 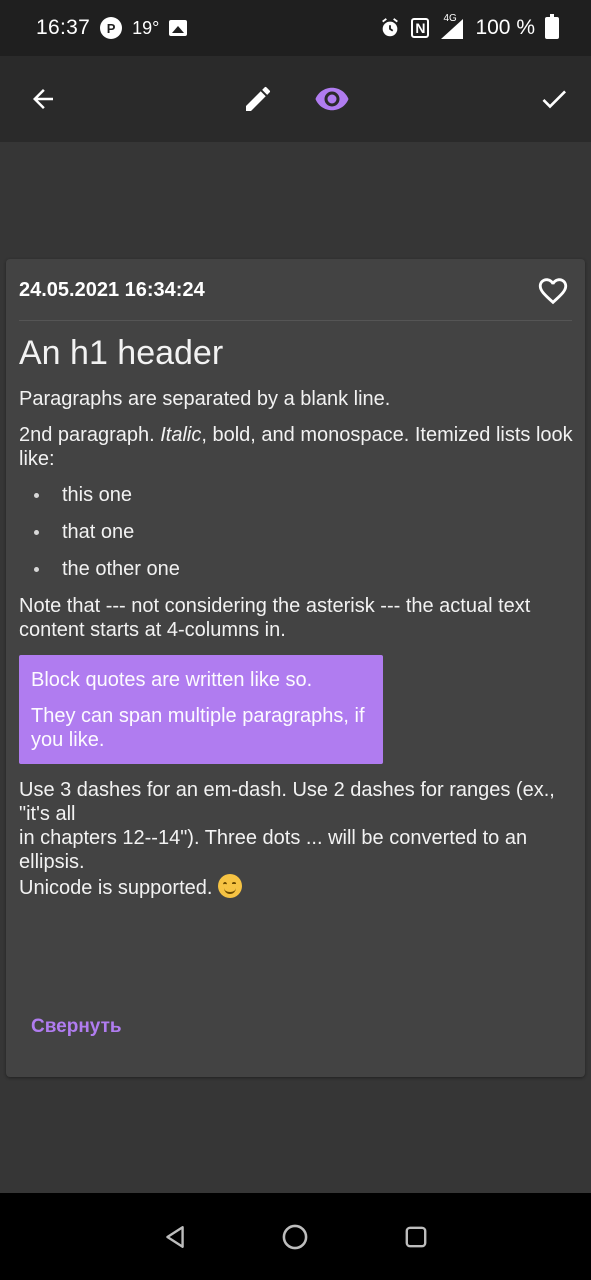 I want to click on list-item: that one, so click(x=296, y=532).